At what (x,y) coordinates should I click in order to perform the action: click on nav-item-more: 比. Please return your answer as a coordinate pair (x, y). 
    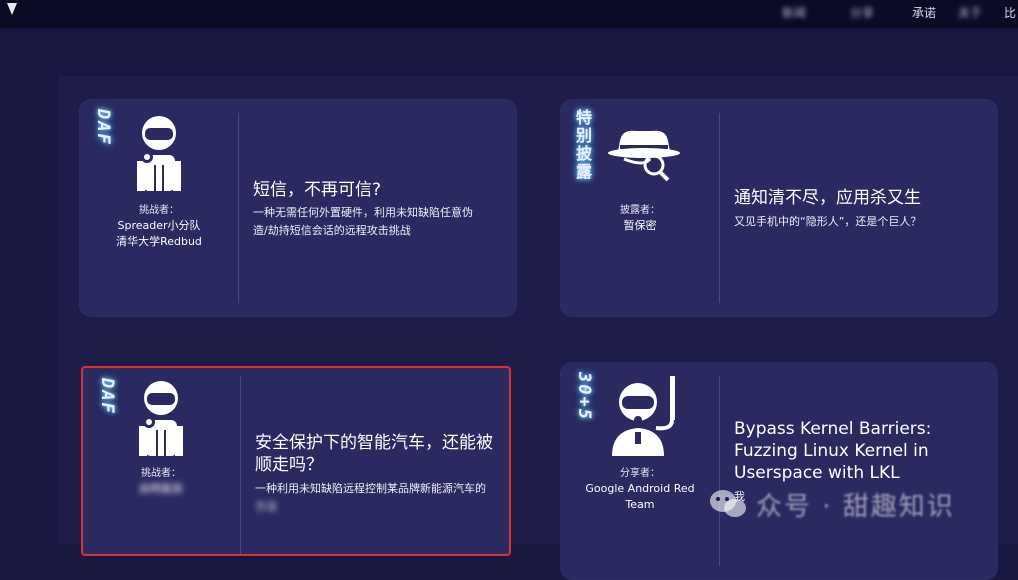
    Looking at the image, I should click on (1010, 12).